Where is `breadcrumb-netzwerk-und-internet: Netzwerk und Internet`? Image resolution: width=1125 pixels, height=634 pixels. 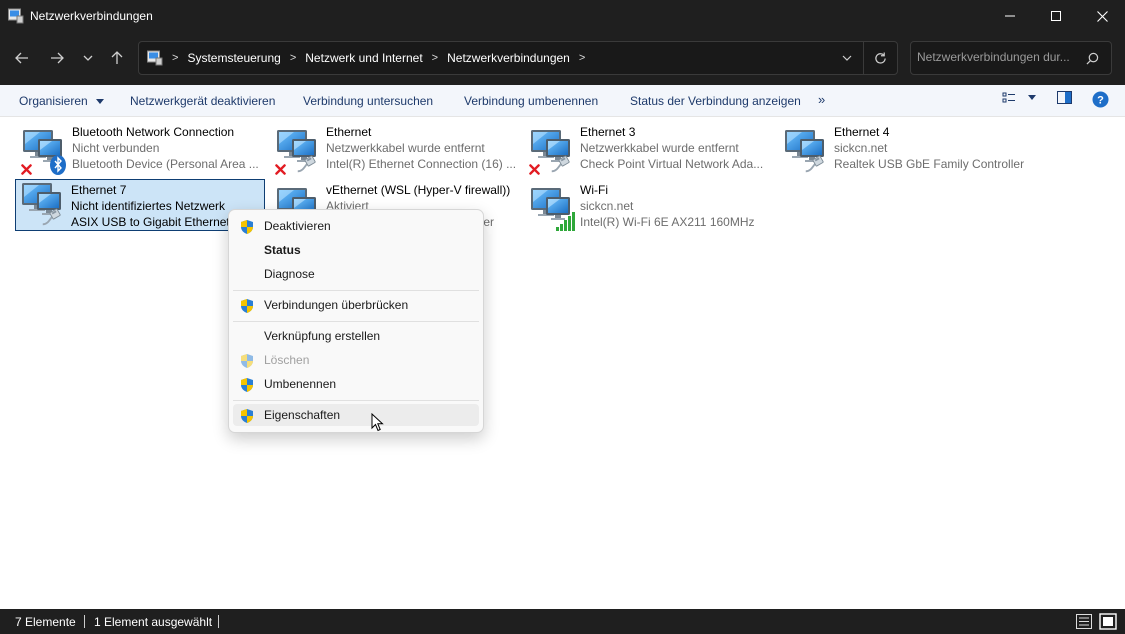 breadcrumb-netzwerk-und-internet: Netzwerk und Internet is located at coordinates (363, 58).